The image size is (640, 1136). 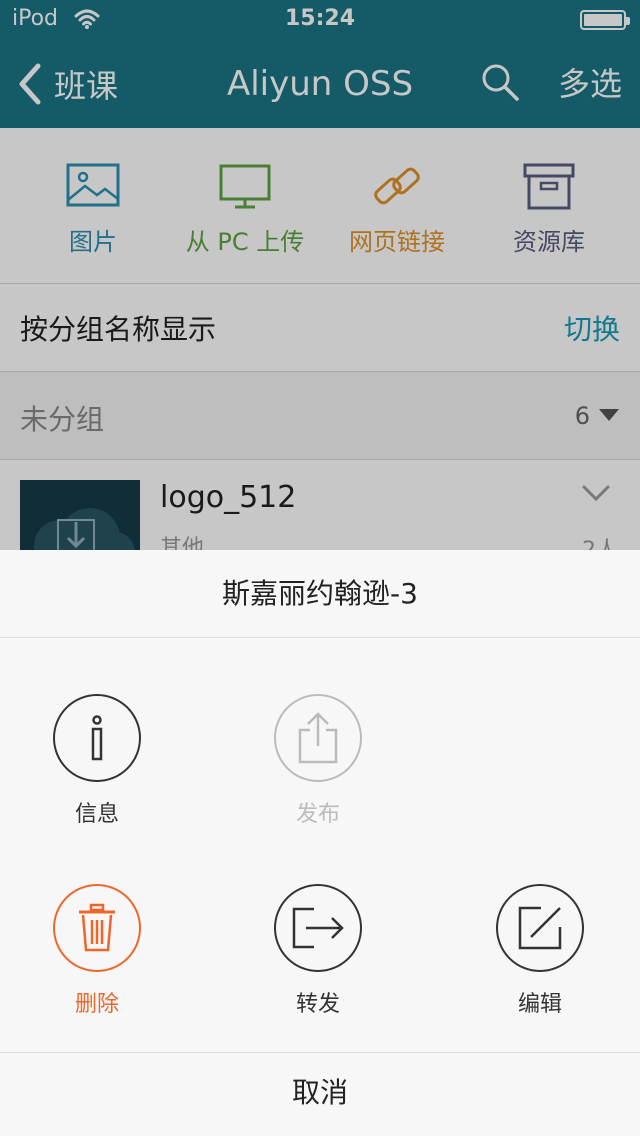 What do you see at coordinates (320, 1094) in the screenshot?
I see `cancel-button: 取消` at bounding box center [320, 1094].